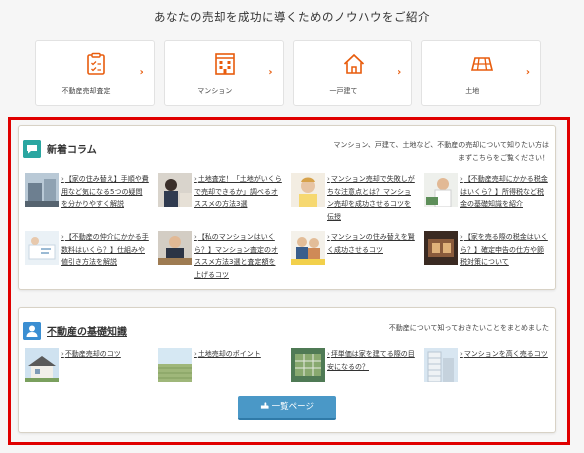 The width and height of the screenshot is (584, 453). I want to click on category-label: 土地, so click(472, 91).